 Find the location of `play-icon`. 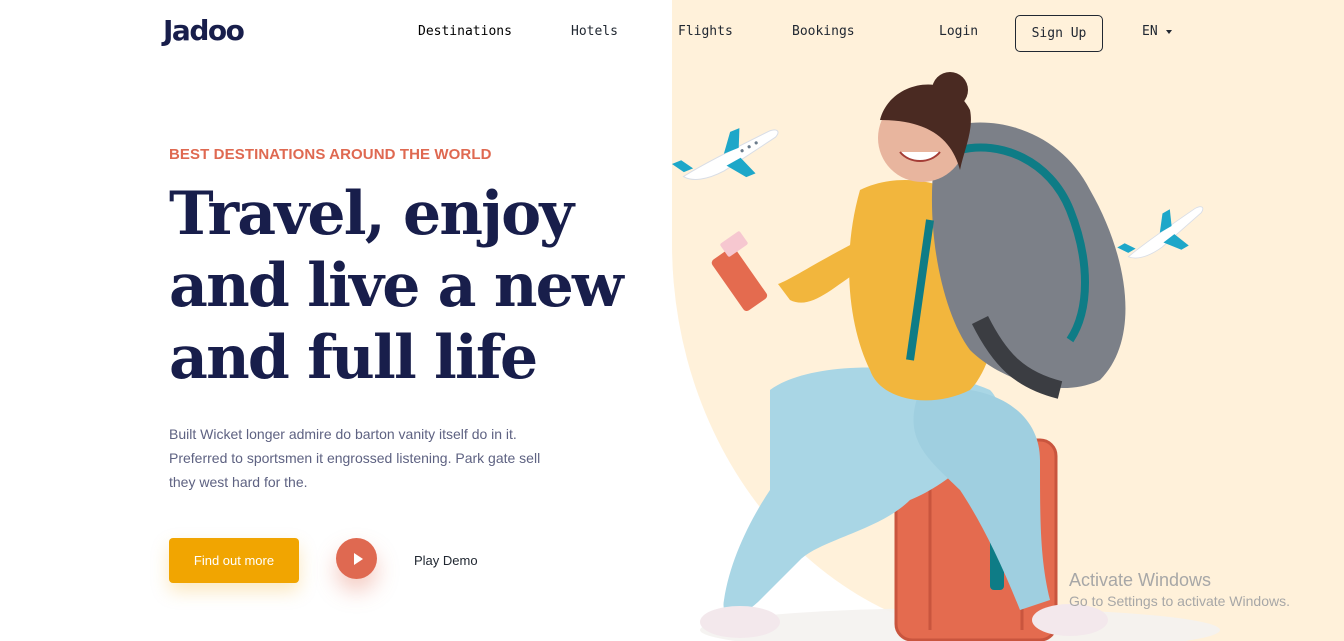

play-icon is located at coordinates (358, 558).